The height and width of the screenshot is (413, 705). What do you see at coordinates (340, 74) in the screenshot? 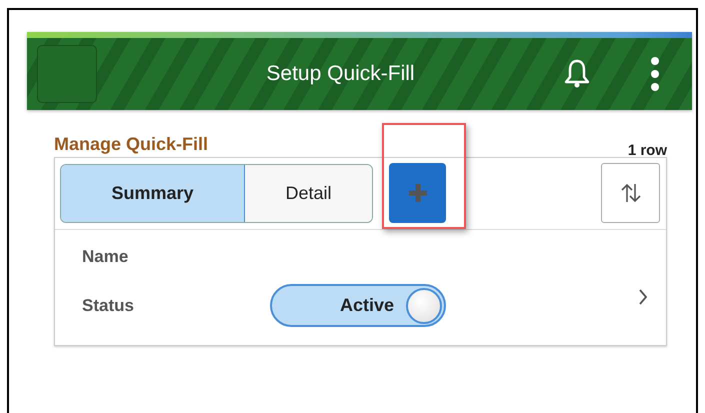
I see `page-title: Setup Quick-Fill` at bounding box center [340, 74].